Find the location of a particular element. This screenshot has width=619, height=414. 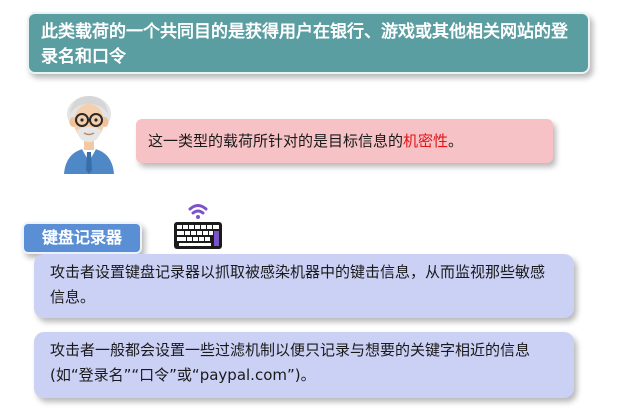

title-text: 此类载荷的一个共同目的是获得用户在银行、游戏或其他相关网站的登录名和口令 is located at coordinates (304, 44).